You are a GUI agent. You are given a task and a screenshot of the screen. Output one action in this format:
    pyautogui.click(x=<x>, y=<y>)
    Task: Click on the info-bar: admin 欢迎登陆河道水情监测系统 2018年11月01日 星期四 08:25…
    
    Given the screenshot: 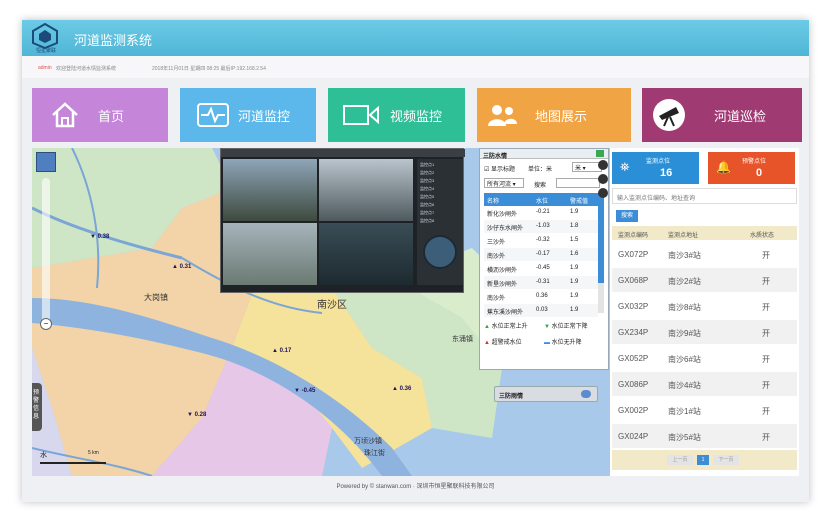 What is the action you would take?
    pyautogui.click(x=415, y=67)
    